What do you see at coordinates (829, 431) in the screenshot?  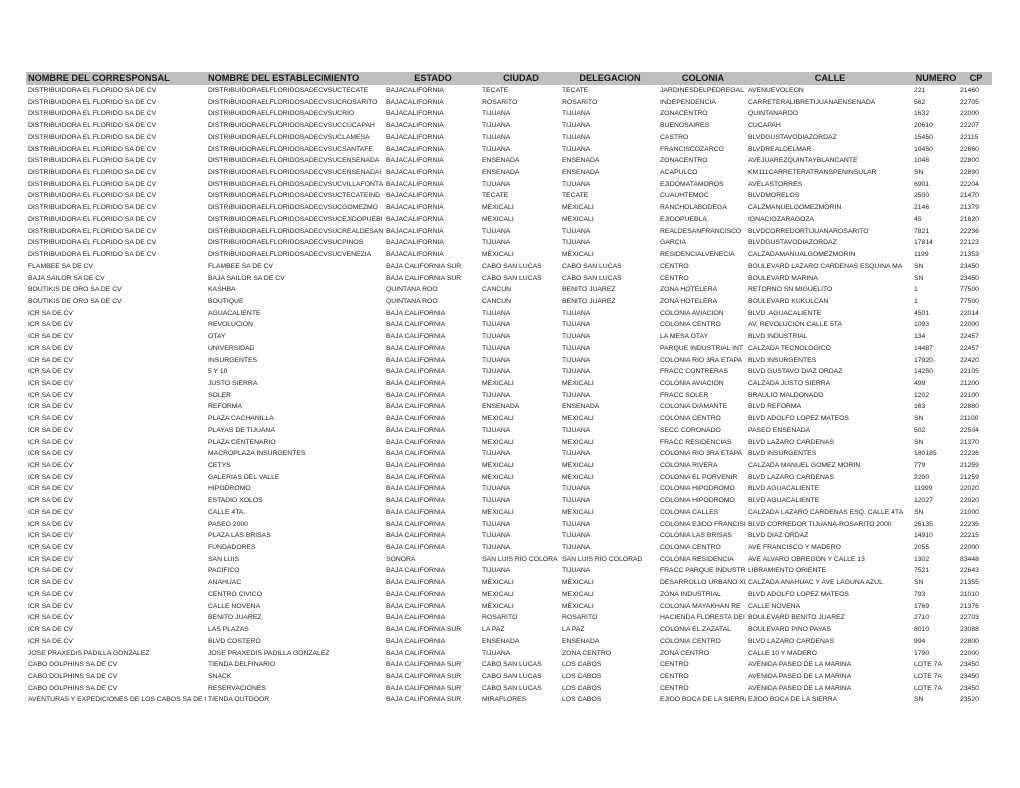 I see `cell-calle: PASEO ENSENADA` at bounding box center [829, 431].